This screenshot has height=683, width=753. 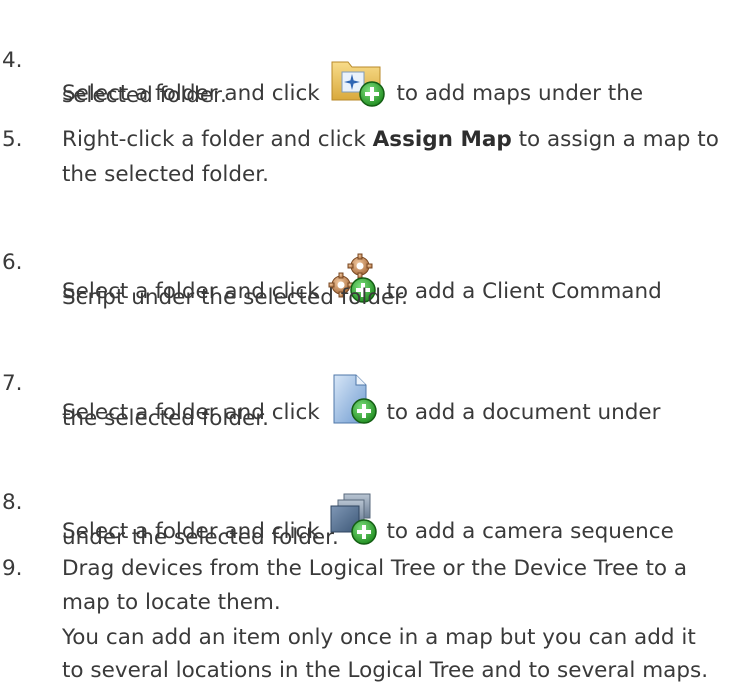 What do you see at coordinates (12, 502) in the screenshot?
I see `step-number: 8.` at bounding box center [12, 502].